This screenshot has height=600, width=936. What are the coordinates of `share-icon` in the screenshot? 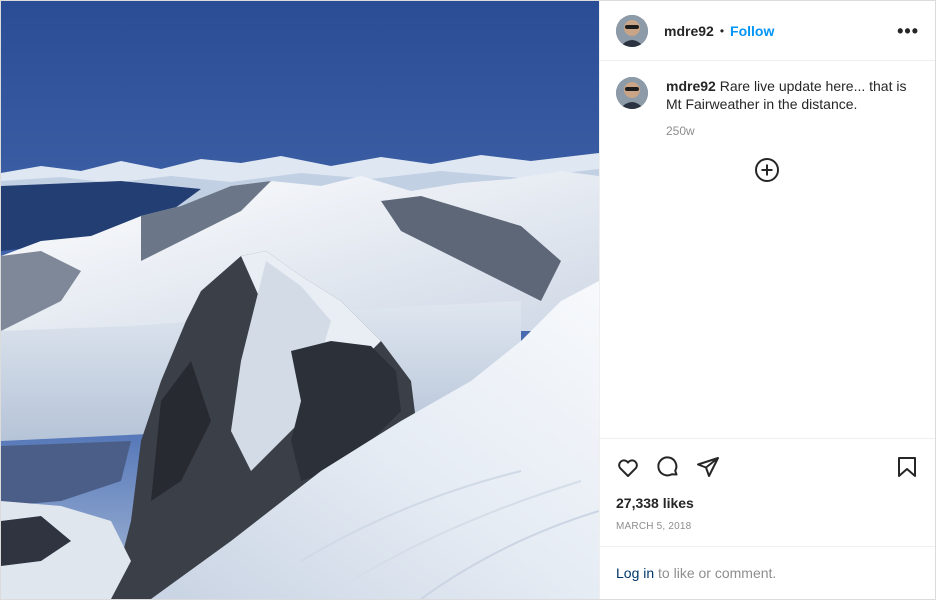 It's located at (708, 467).